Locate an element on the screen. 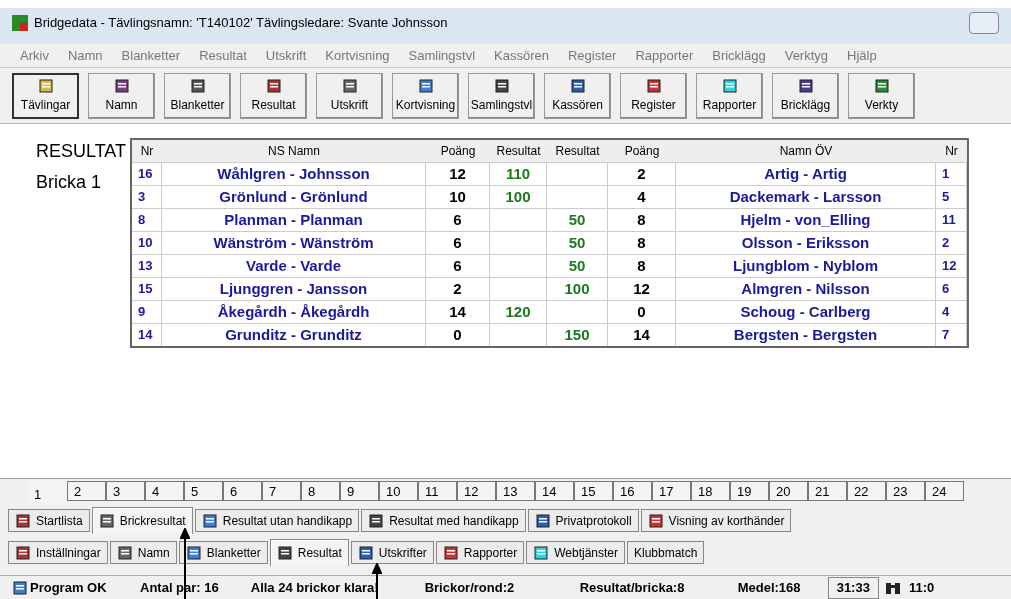 The height and width of the screenshot is (599, 1011). toolbar-button: Blanketter is located at coordinates (197, 95).